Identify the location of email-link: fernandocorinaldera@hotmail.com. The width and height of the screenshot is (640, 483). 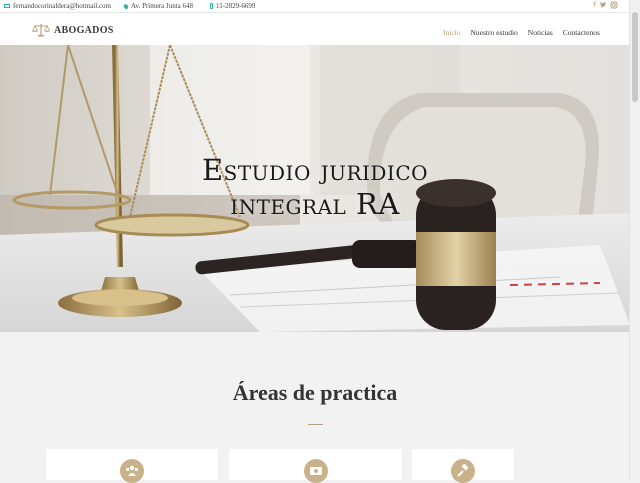
(57, 6).